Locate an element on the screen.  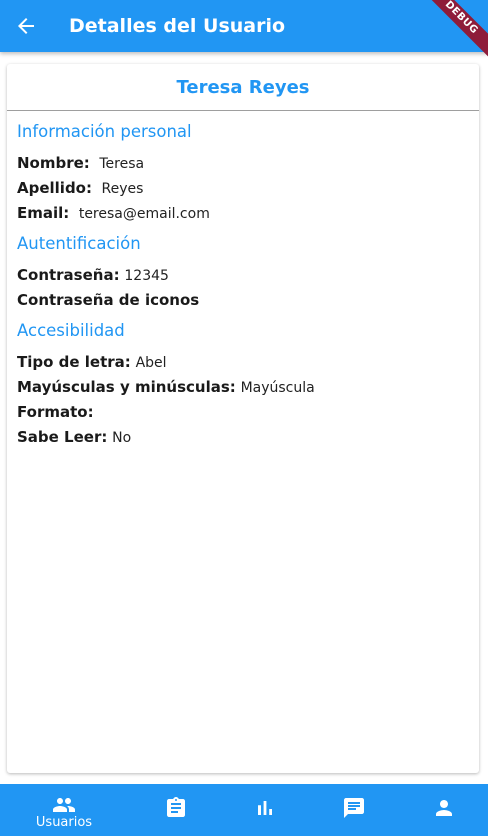
debug-banner: DEBUG is located at coordinates (452, 31).